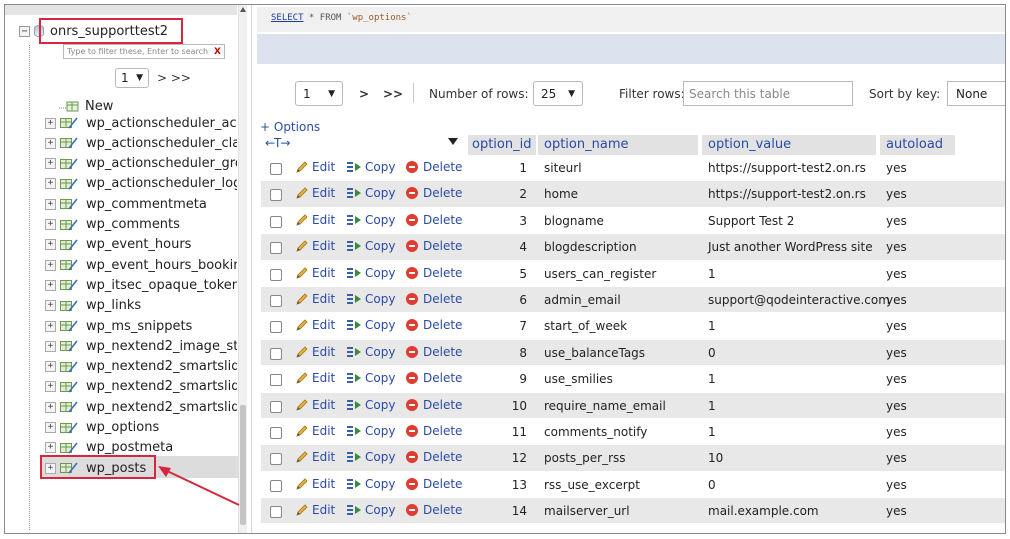 The image size is (1010, 539). Describe the element at coordinates (595, 432) in the screenshot. I see `option-name-cell: comments_notify` at that location.